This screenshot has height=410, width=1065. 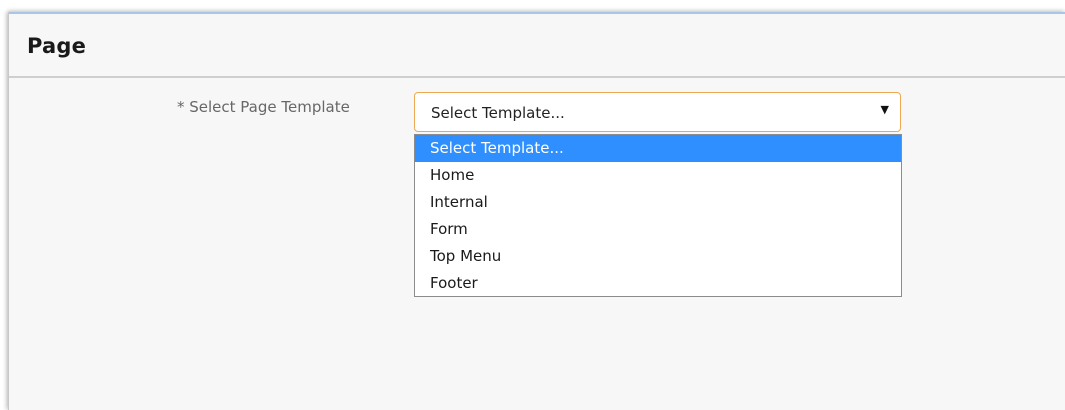 I want to click on page-title: Page, so click(x=57, y=46).